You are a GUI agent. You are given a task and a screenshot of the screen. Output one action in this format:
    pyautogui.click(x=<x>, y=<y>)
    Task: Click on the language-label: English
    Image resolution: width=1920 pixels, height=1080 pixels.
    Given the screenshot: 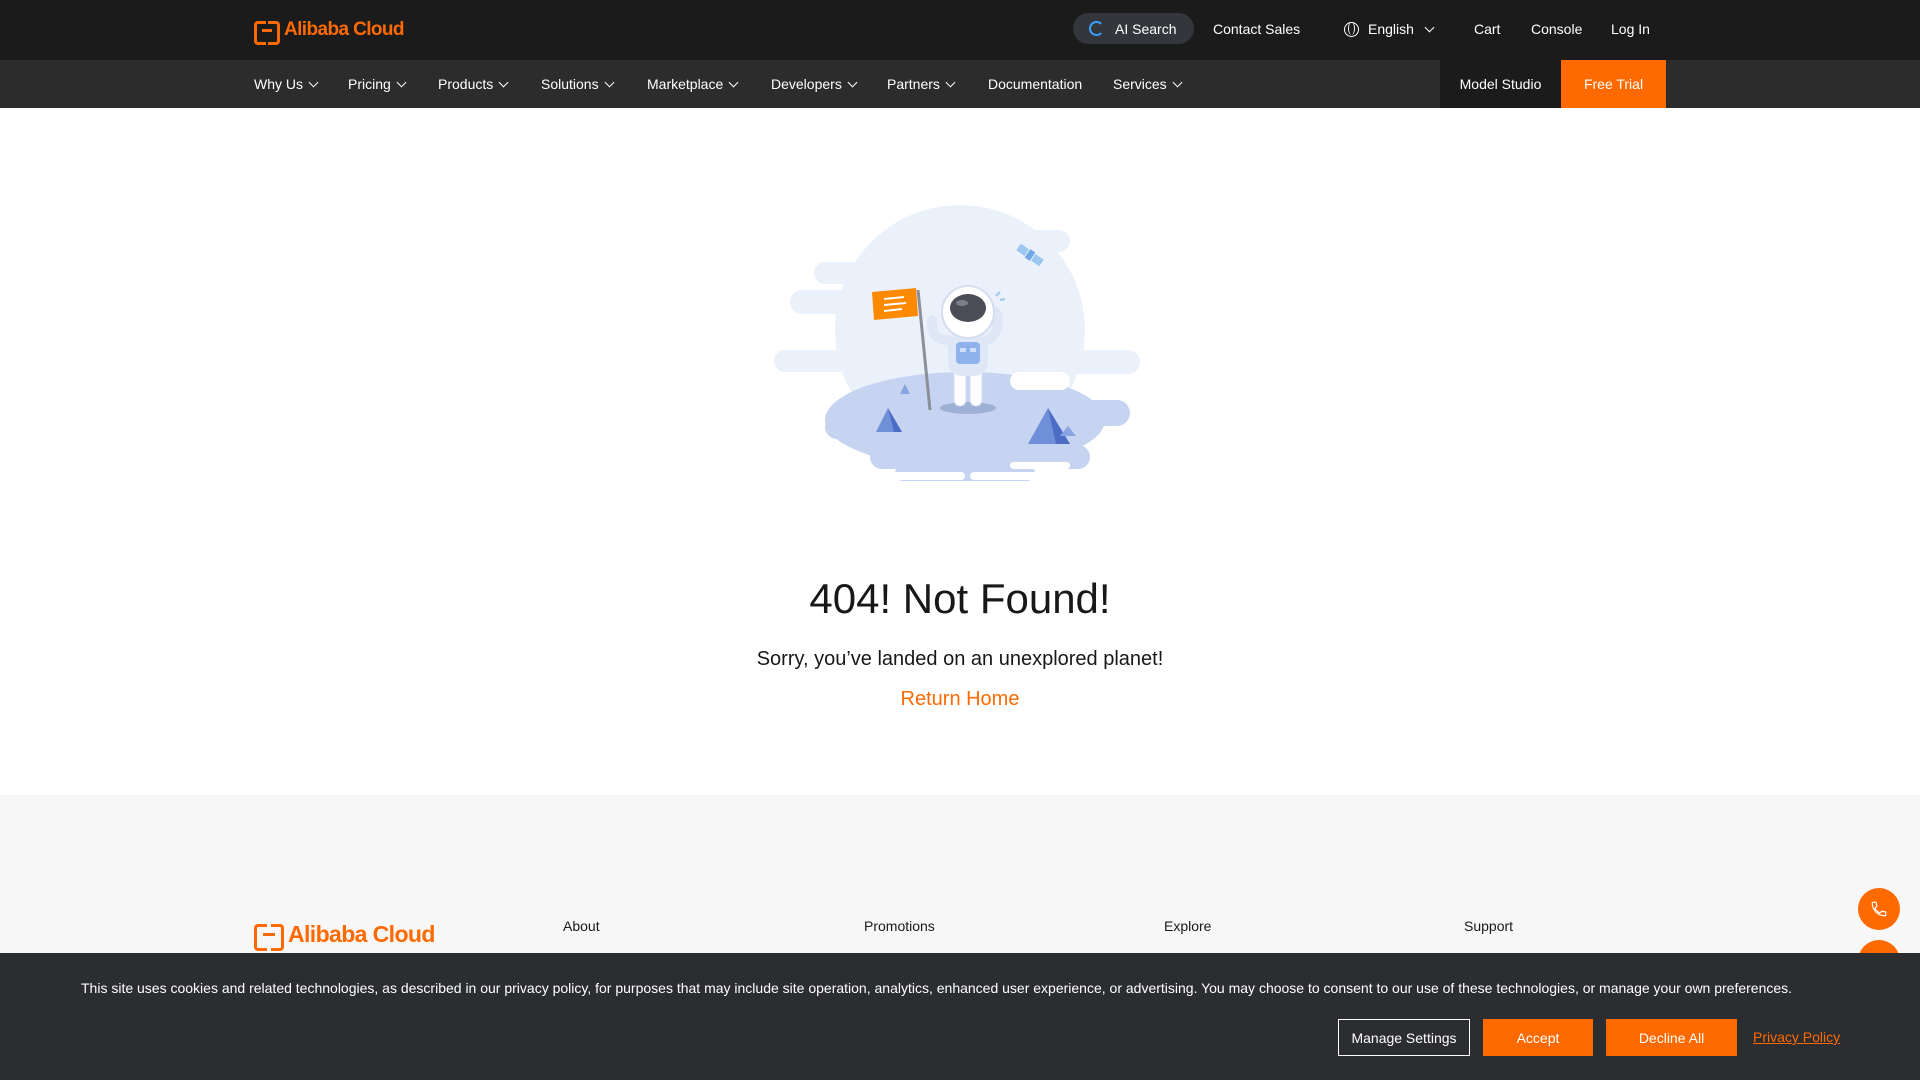 What is the action you would take?
    pyautogui.click(x=1391, y=29)
    